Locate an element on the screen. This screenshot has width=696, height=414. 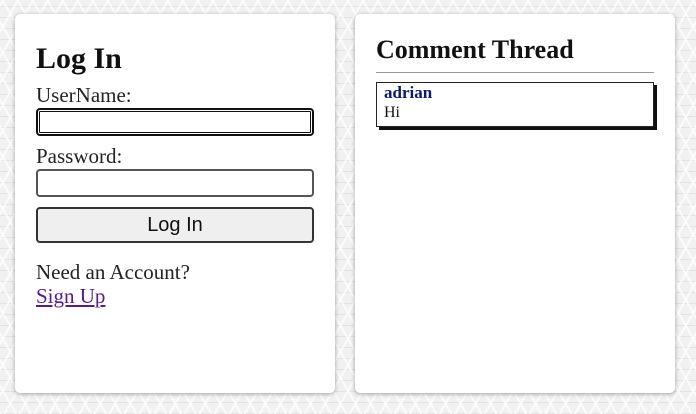
login-button: Log In is located at coordinates (175, 225).